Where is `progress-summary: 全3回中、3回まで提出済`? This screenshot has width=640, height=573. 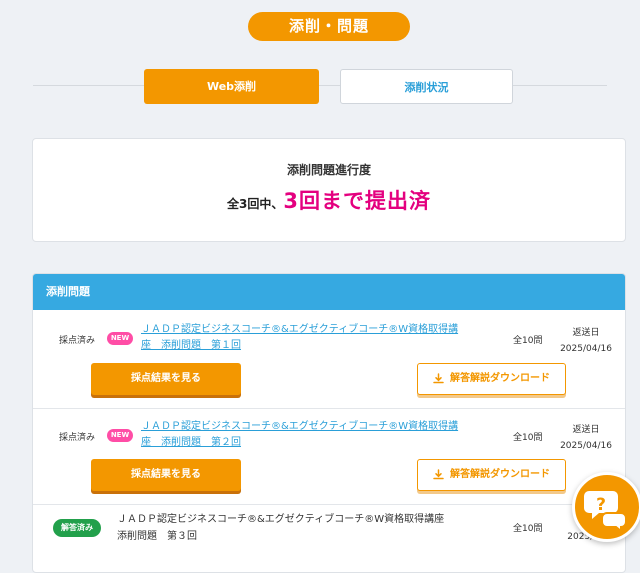 progress-summary: 全3回中、3回まで提出済 is located at coordinates (329, 200).